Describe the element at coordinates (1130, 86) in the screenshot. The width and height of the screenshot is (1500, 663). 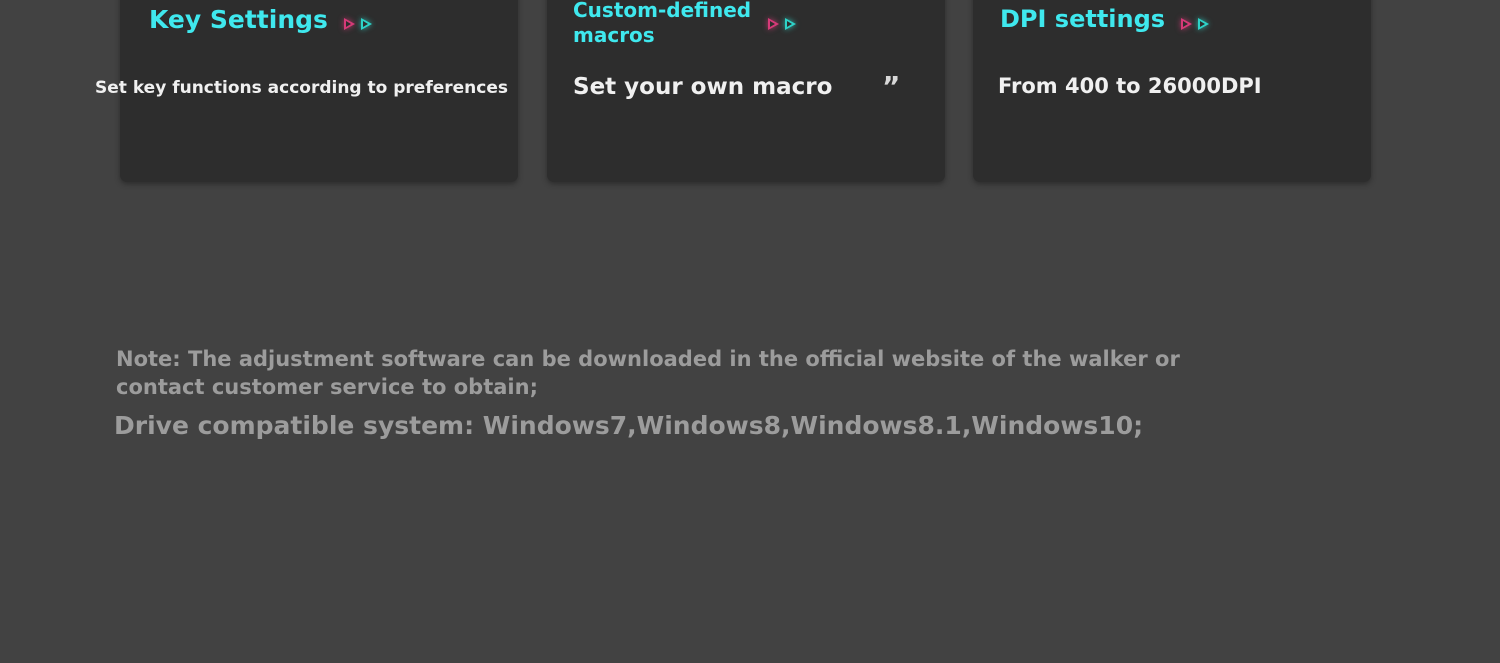
I see `card-description: From 400 to 26000DPI` at that location.